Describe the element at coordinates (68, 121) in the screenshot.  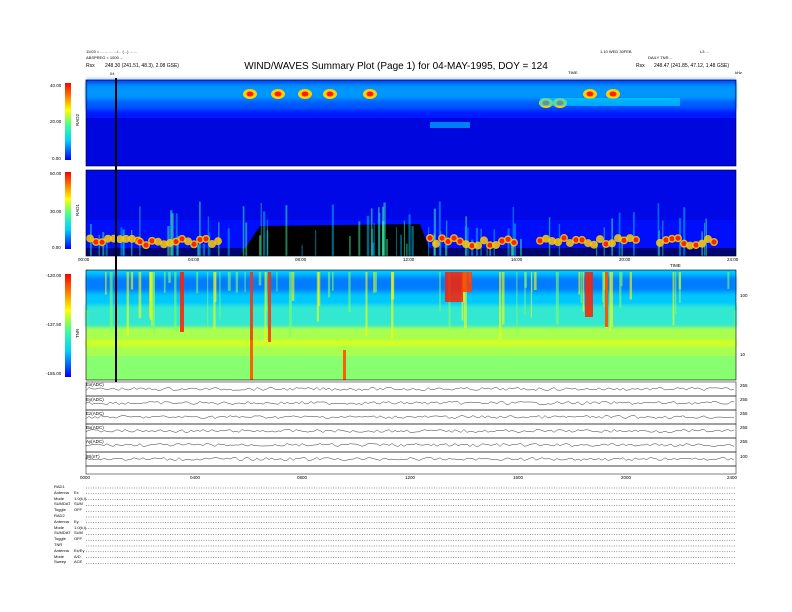
I see `rad2-colorbar` at that location.